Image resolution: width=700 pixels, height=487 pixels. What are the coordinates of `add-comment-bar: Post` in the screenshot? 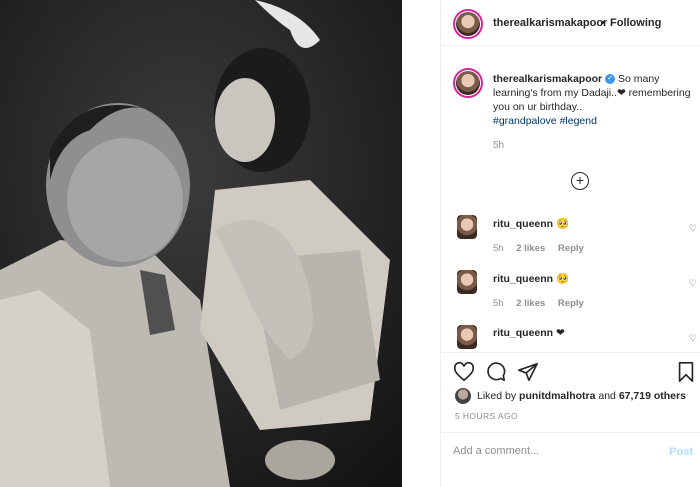 It's located at (570, 452).